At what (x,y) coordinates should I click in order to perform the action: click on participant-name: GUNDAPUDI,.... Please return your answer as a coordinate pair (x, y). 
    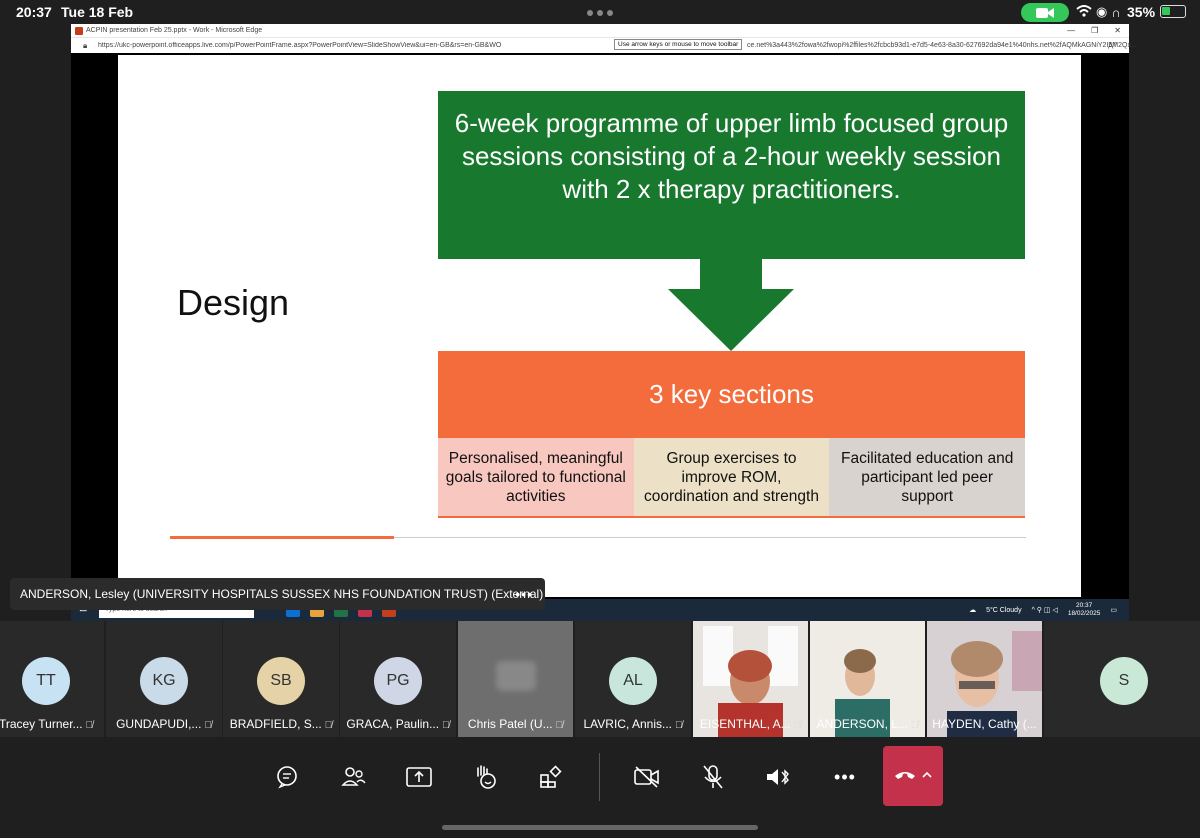
    Looking at the image, I should click on (159, 724).